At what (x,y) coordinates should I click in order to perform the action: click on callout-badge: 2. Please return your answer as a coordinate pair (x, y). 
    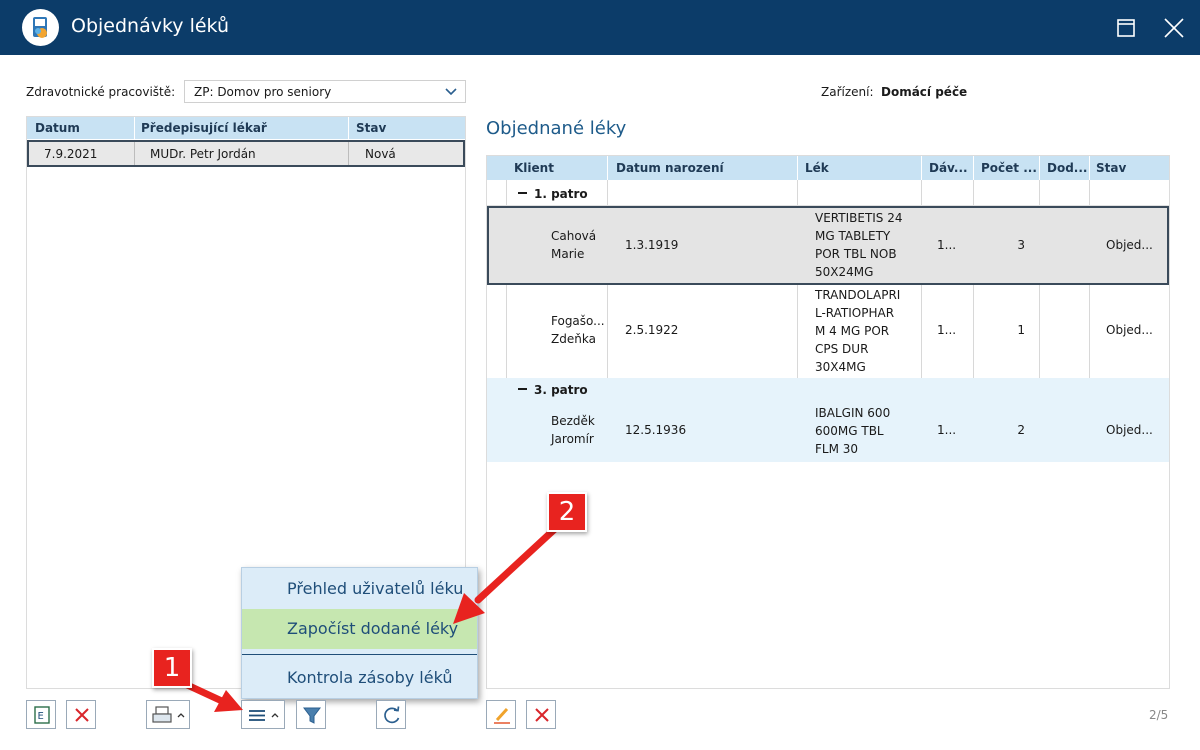
    Looking at the image, I should click on (567, 512).